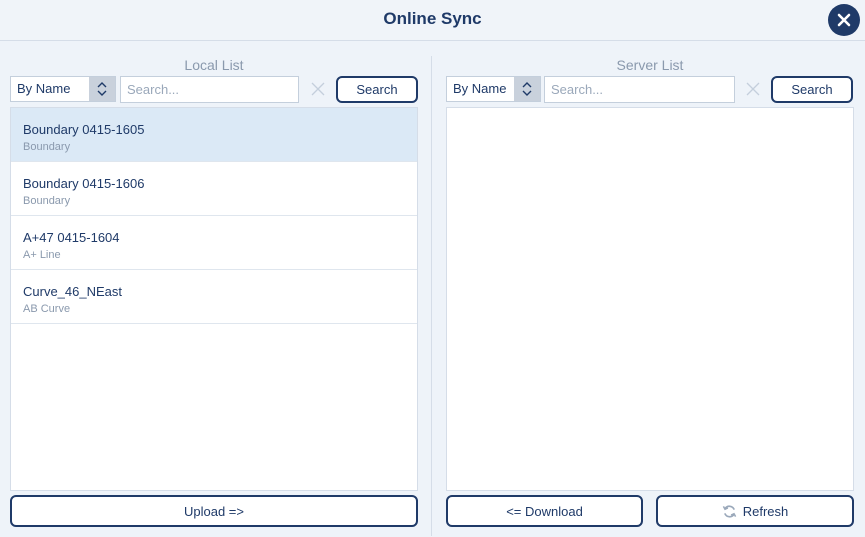 This screenshot has height=537, width=865. I want to click on close-icon, so click(844, 20).